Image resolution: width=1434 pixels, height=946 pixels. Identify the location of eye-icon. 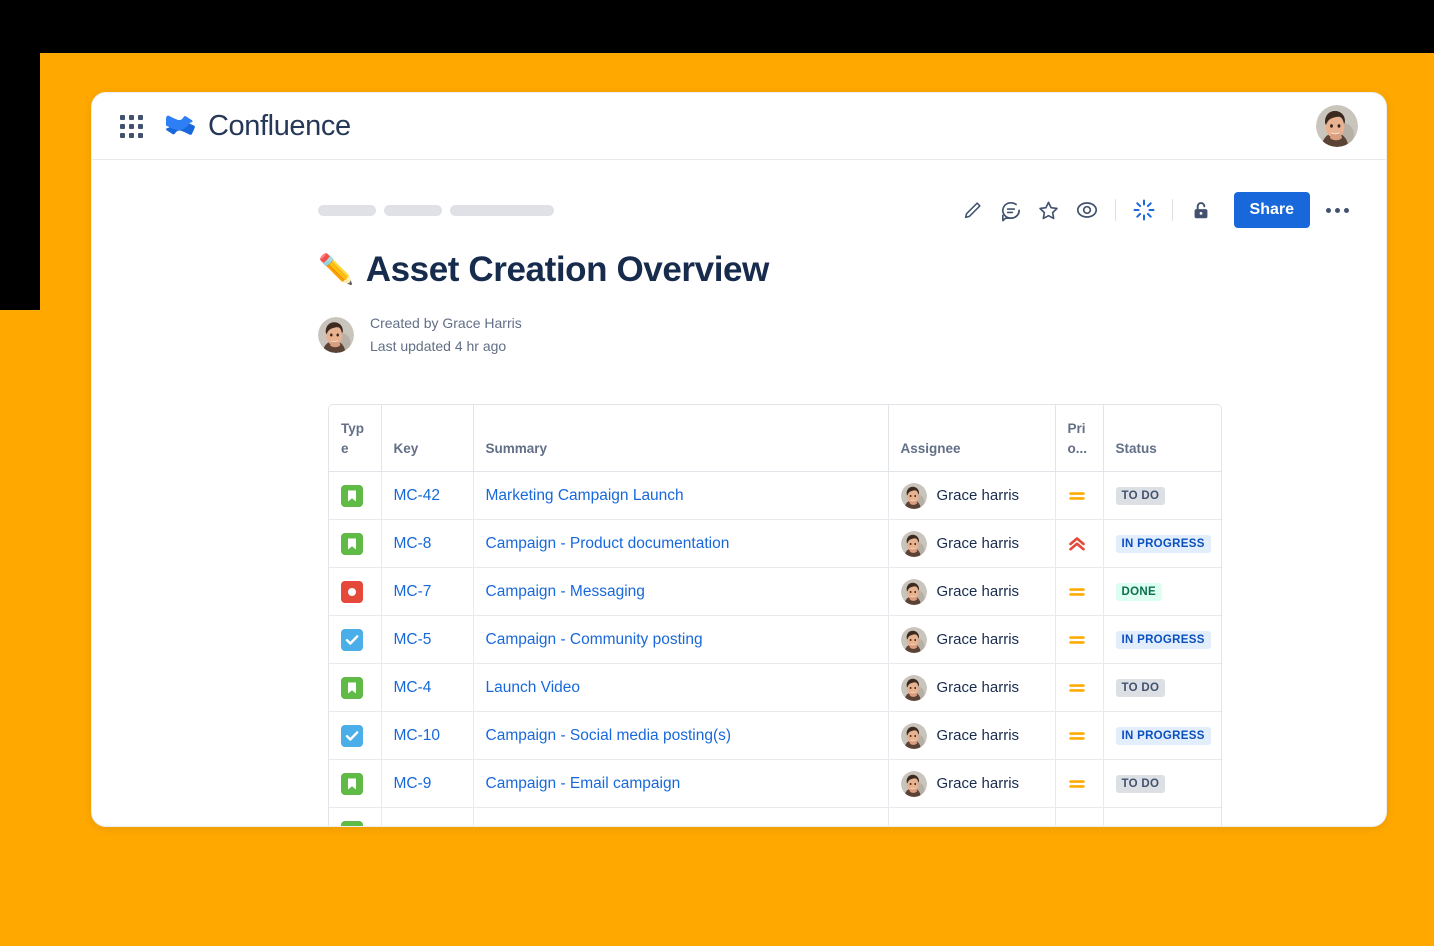
(1087, 210).